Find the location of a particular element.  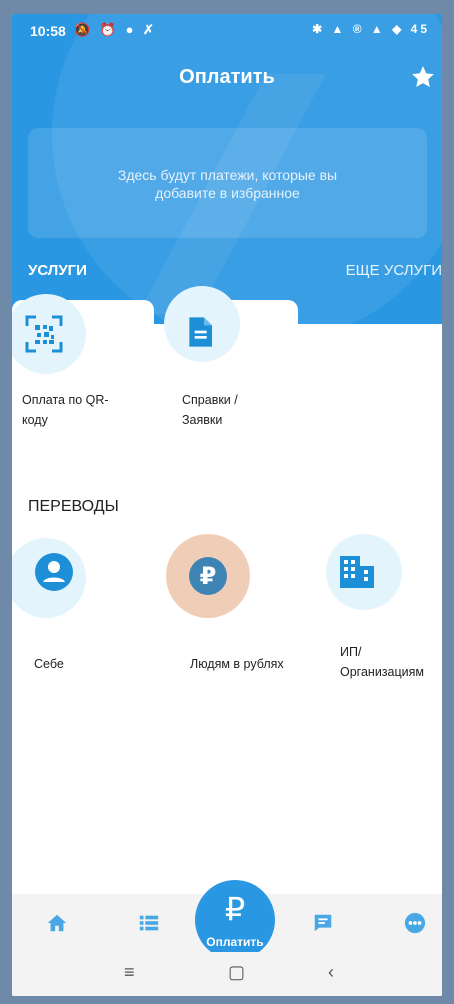

menu-nav-icon: ≡ is located at coordinates (129, 972).